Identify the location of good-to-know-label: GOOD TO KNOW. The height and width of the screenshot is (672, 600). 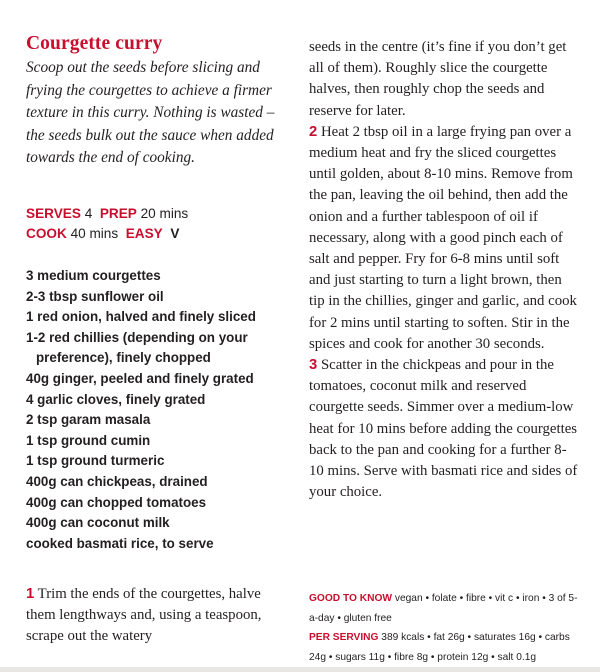
(351, 598).